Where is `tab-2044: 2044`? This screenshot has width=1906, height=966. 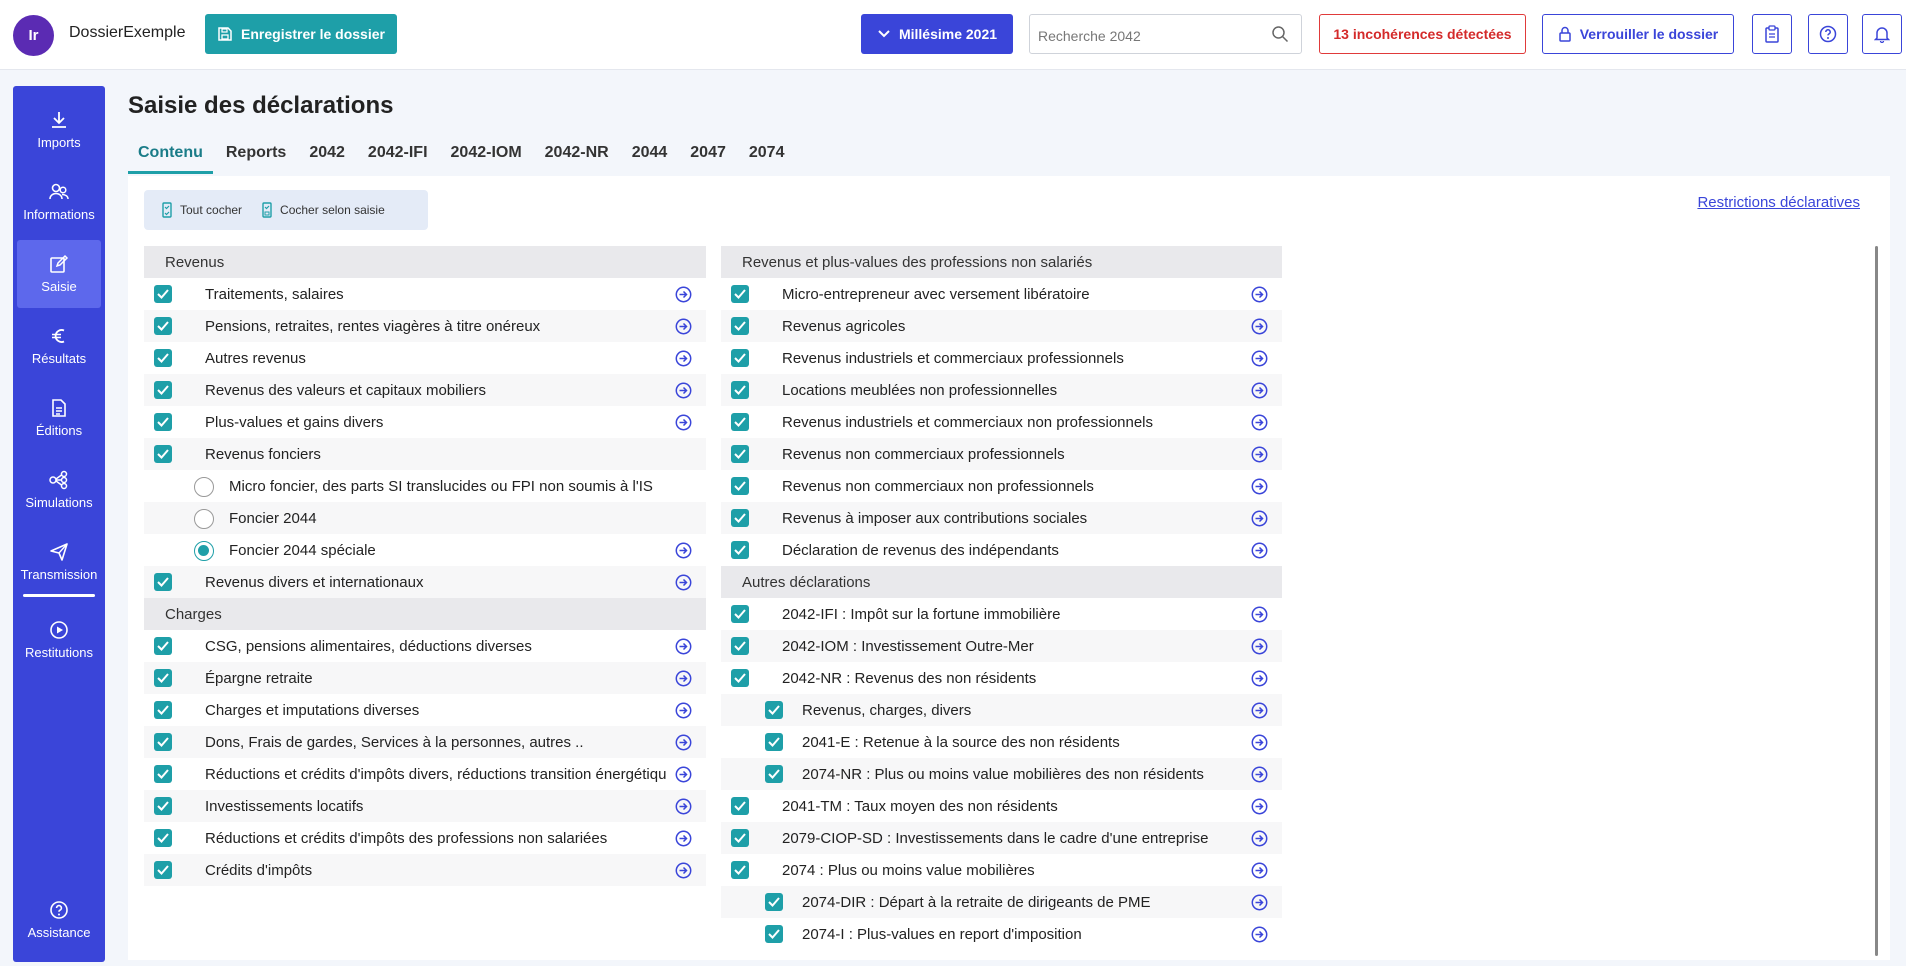
tab-2044: 2044 is located at coordinates (650, 158).